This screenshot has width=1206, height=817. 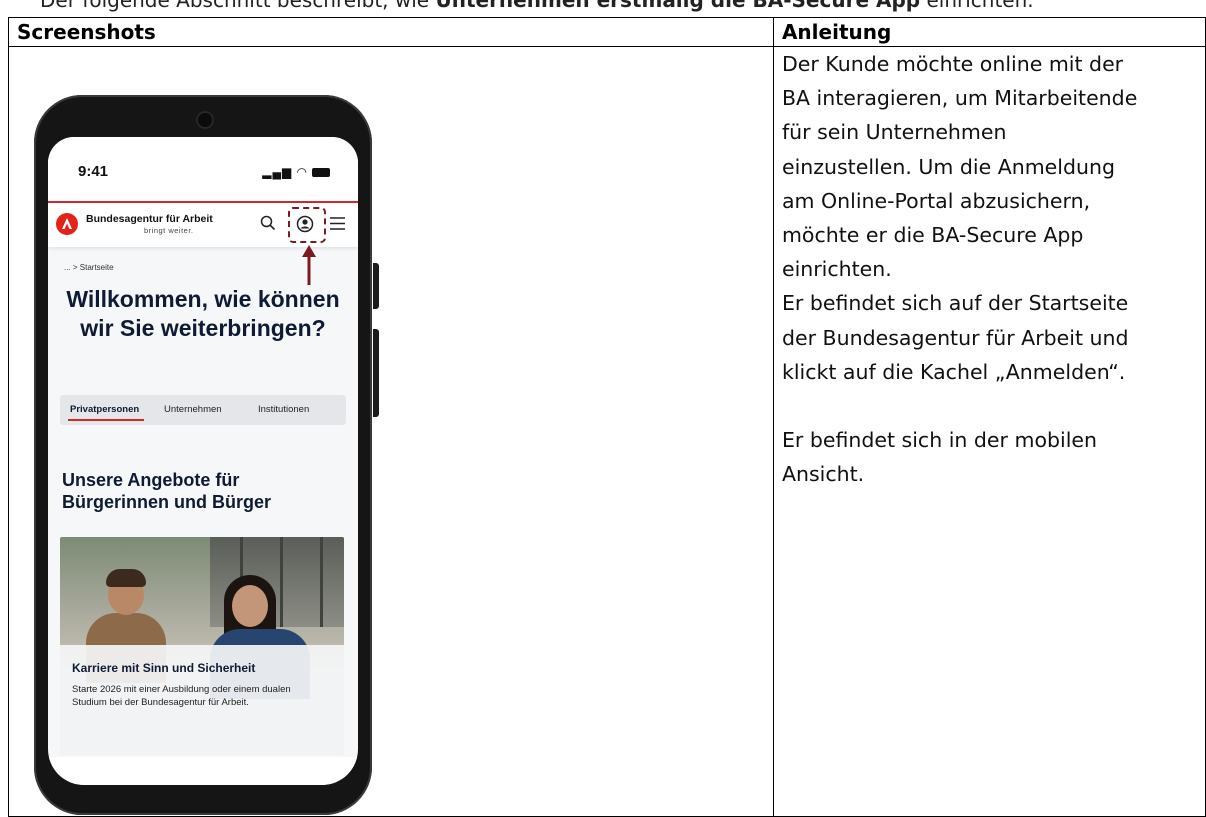 What do you see at coordinates (952, 64) in the screenshot?
I see `instruction-line: Der Kunde möchte online mit der` at bounding box center [952, 64].